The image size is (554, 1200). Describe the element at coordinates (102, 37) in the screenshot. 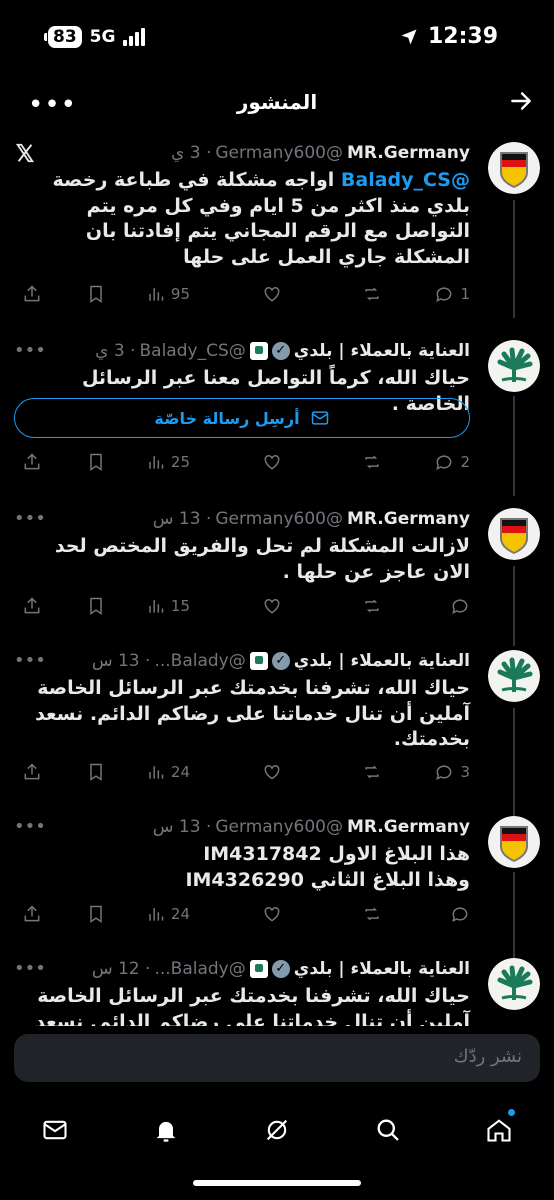

I see `network-type: 5G` at that location.